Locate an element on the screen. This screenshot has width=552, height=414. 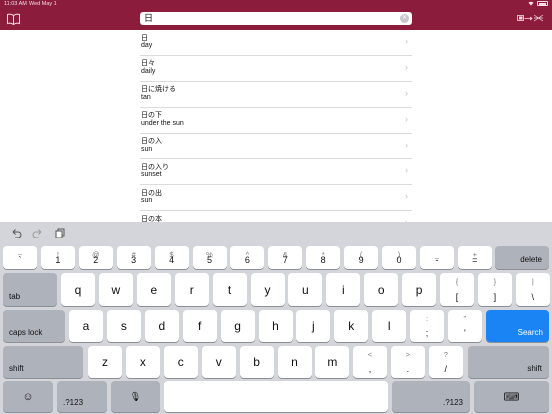
key-letter: z is located at coordinates (105, 362).